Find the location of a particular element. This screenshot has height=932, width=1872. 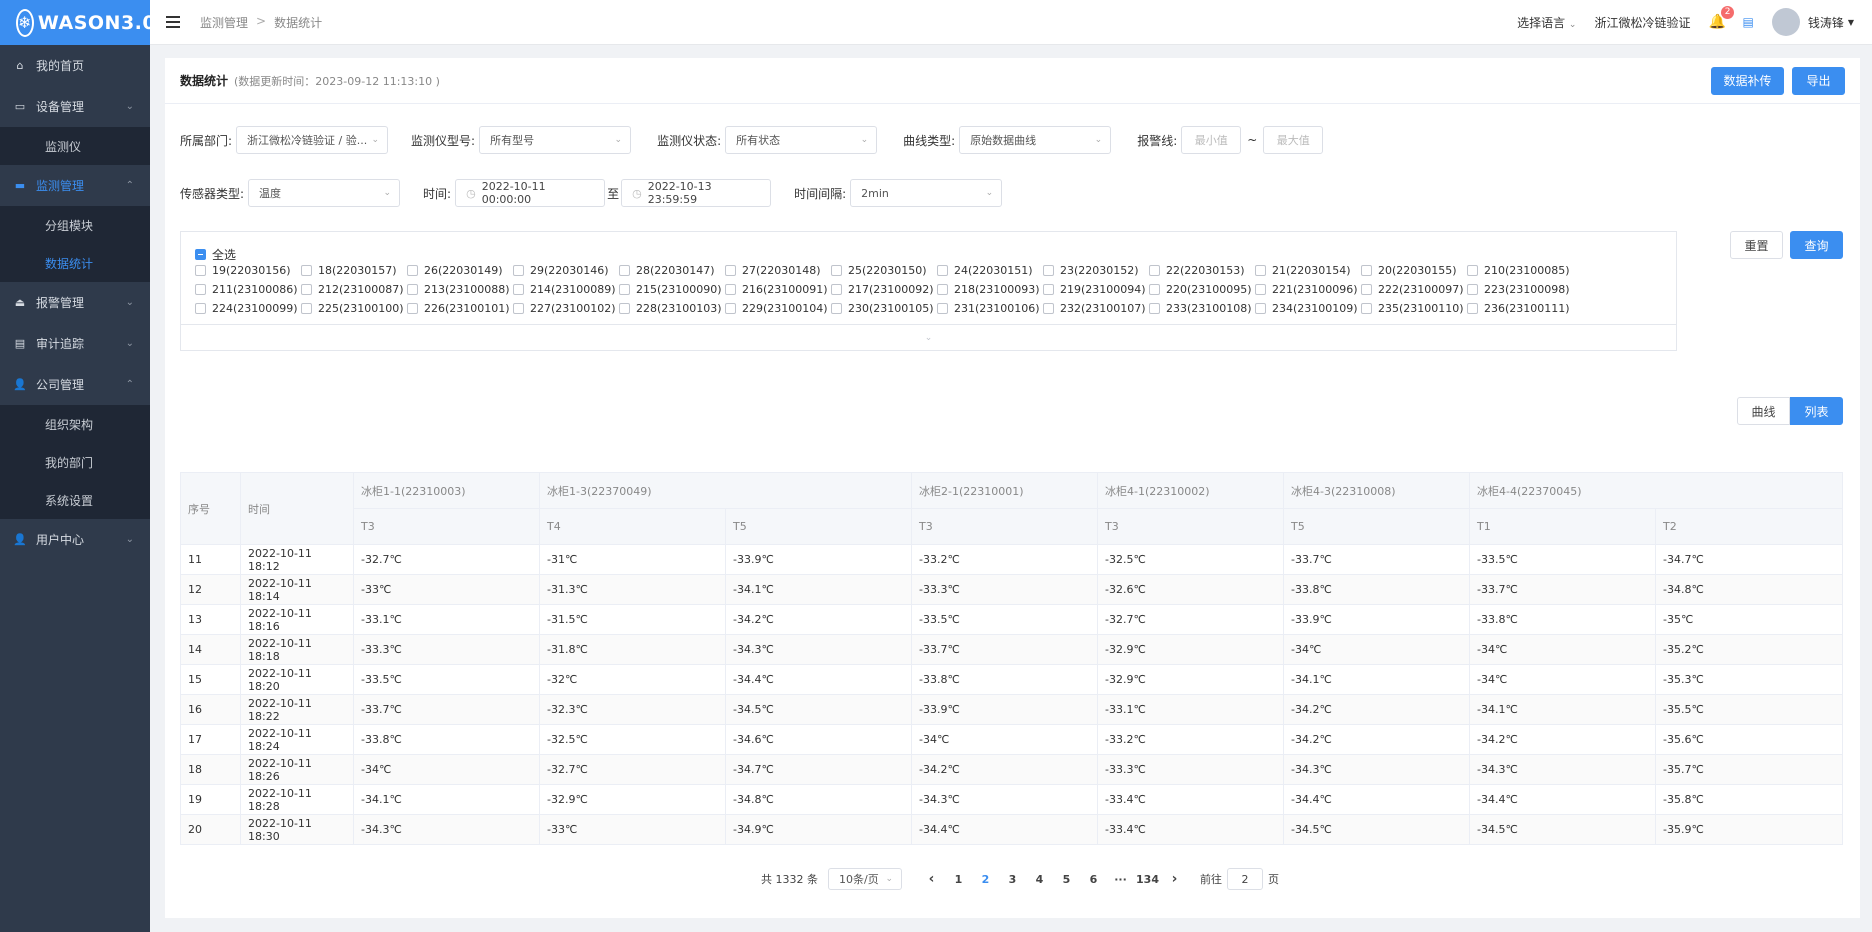

device-checkbox: 222(23100097) is located at coordinates (1414, 289).